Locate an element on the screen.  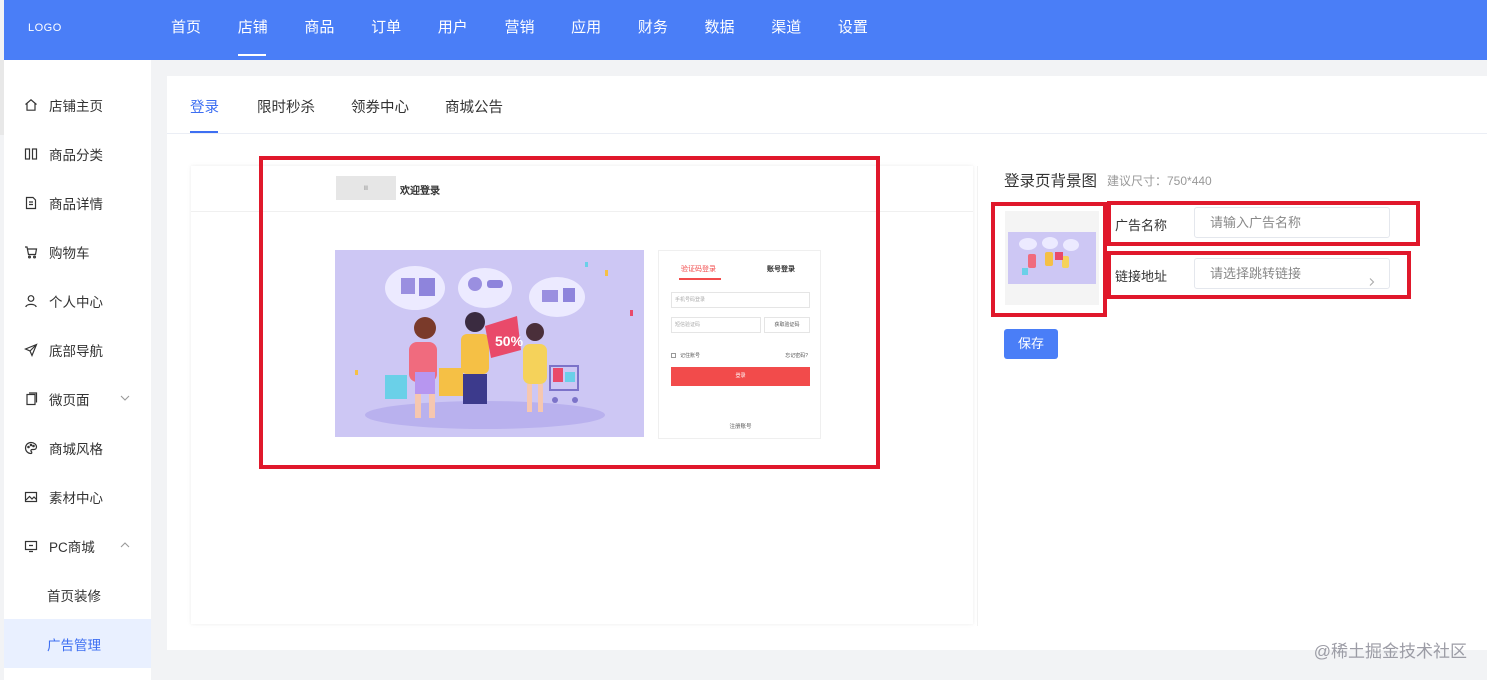
sidebar-item-label: PC商城 is located at coordinates (72, 547).